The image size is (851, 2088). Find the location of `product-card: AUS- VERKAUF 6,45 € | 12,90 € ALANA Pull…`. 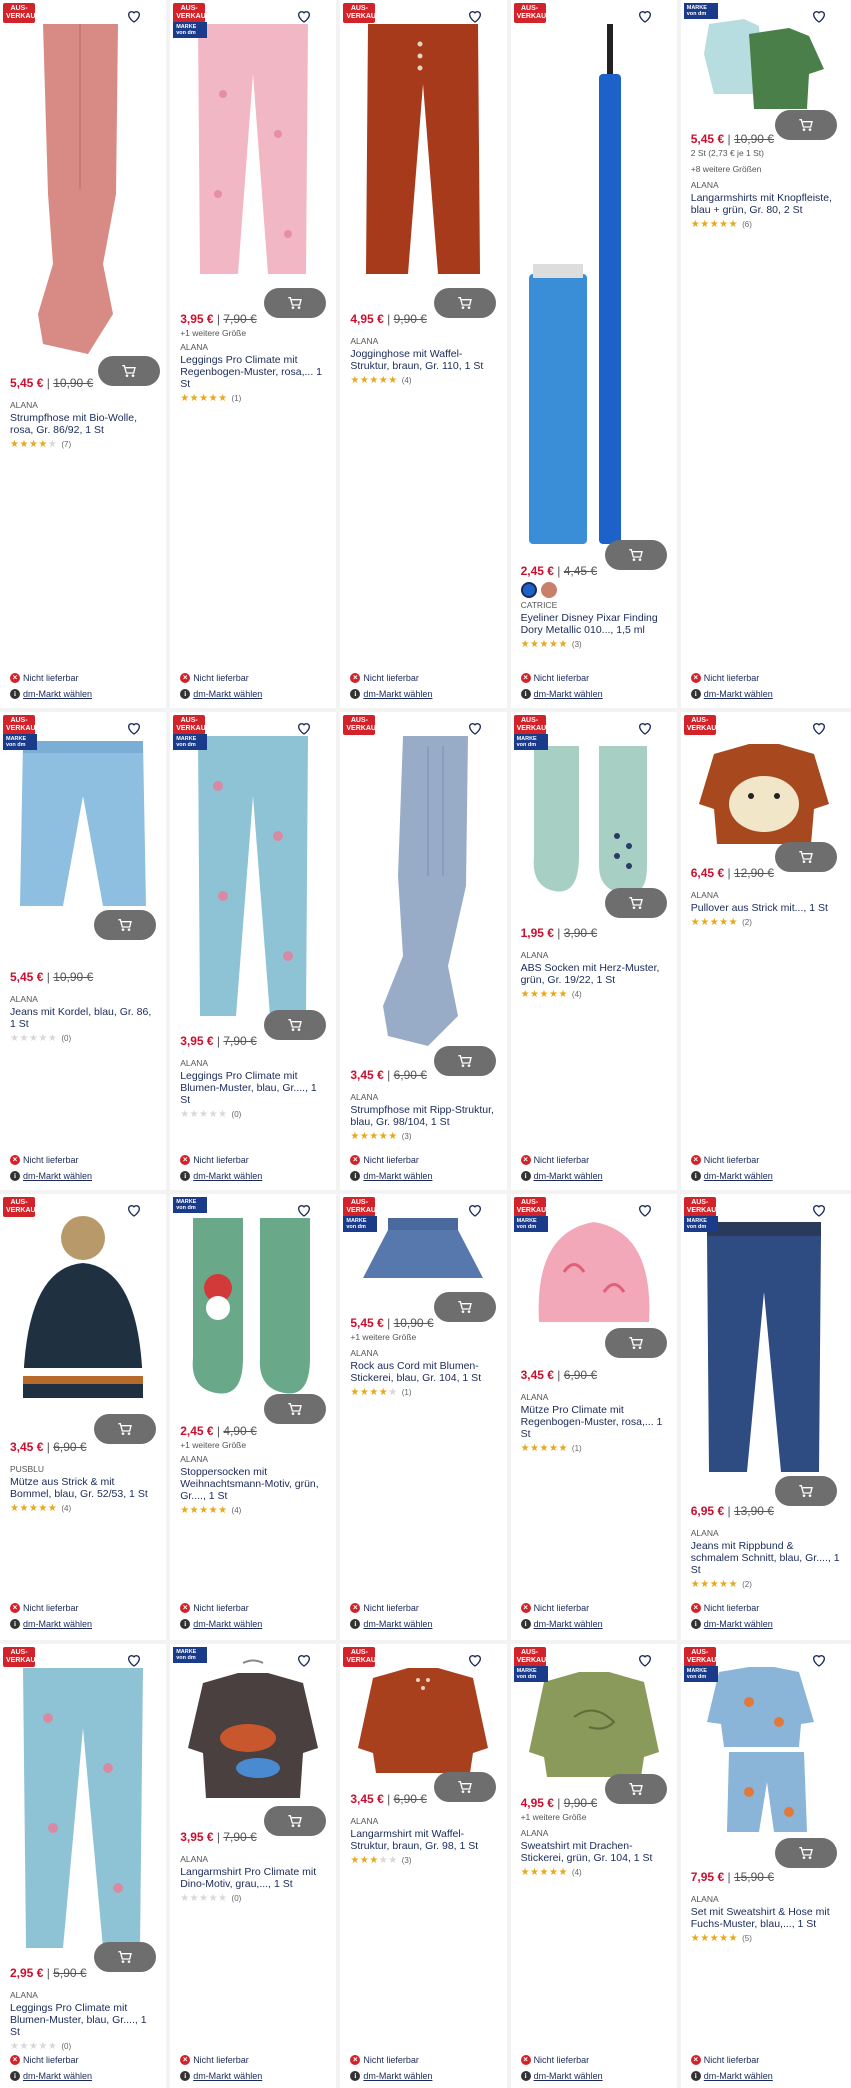

product-card: AUS- VERKAUF 6,45 € | 12,90 € ALANA Pull… is located at coordinates (765, 951).